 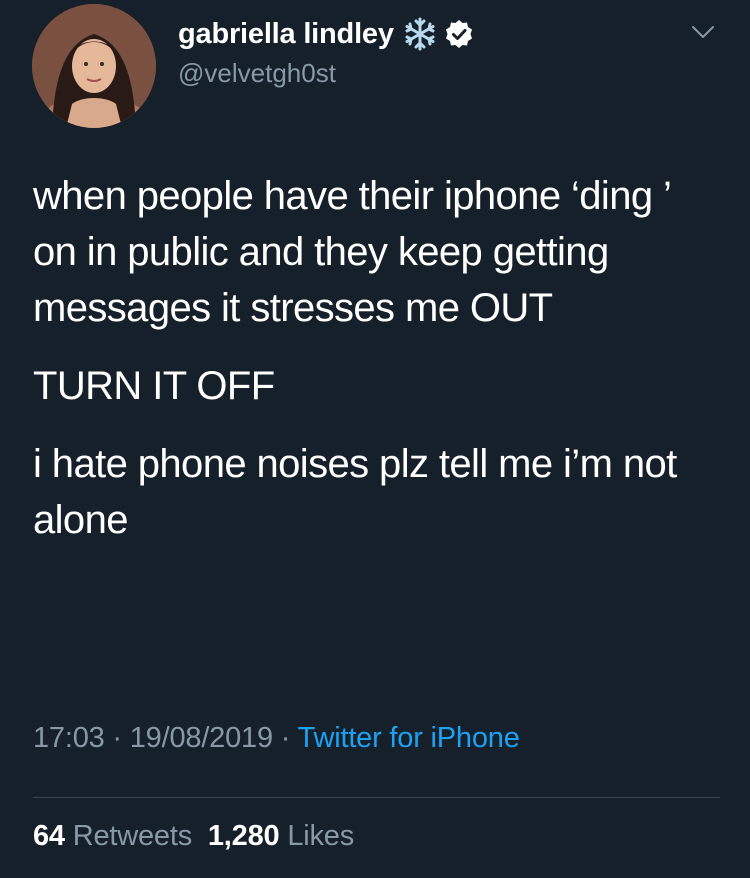 I want to click on divider, so click(x=376, y=797).